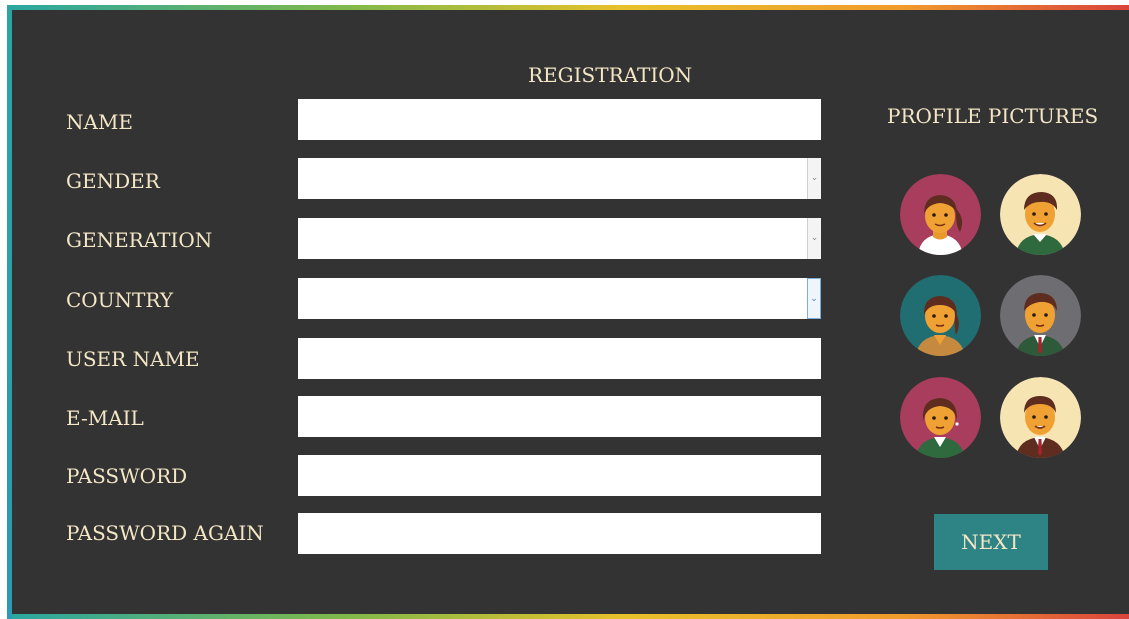 The image size is (1129, 619). I want to click on user-name-label: USER NAME, so click(133, 359).